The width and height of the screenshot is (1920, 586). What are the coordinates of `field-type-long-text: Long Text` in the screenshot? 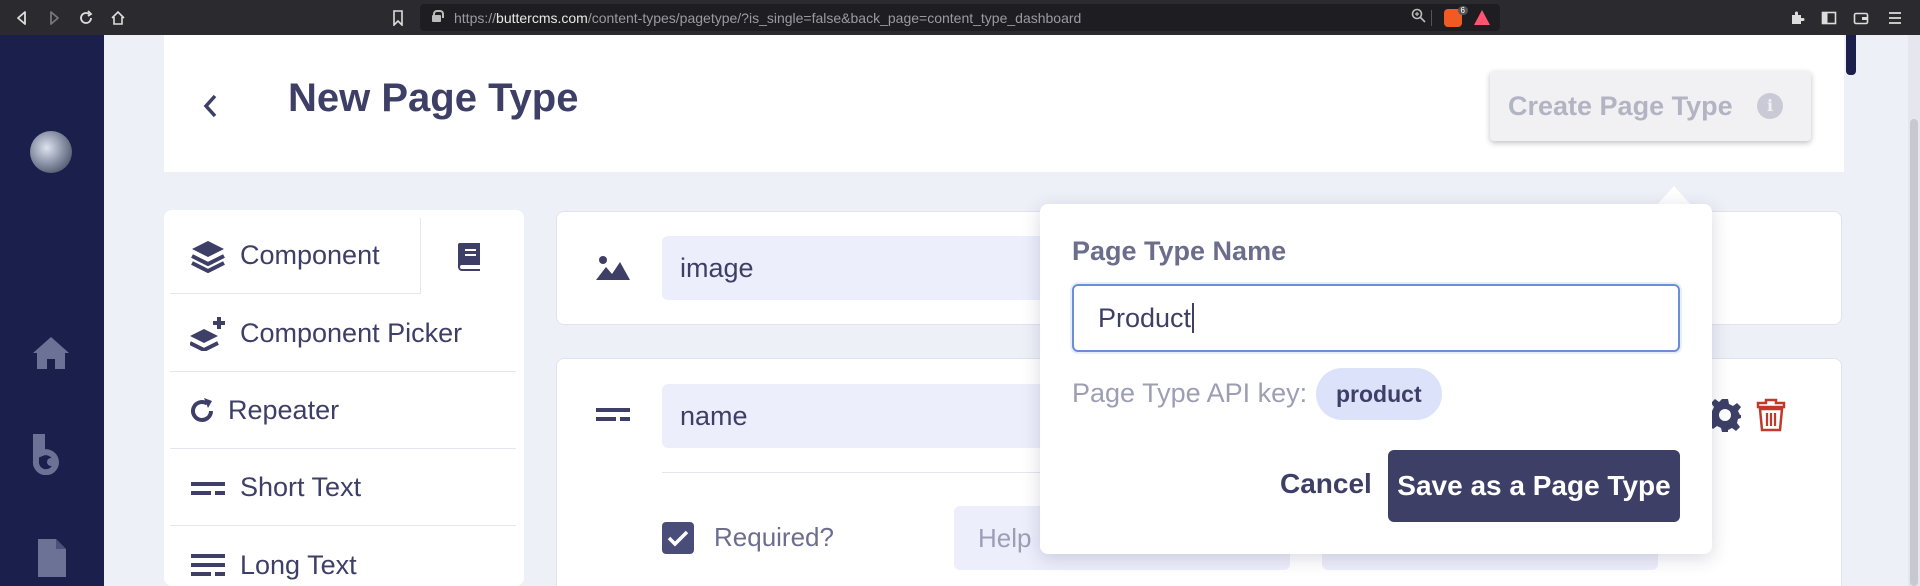 It's located at (343, 556).